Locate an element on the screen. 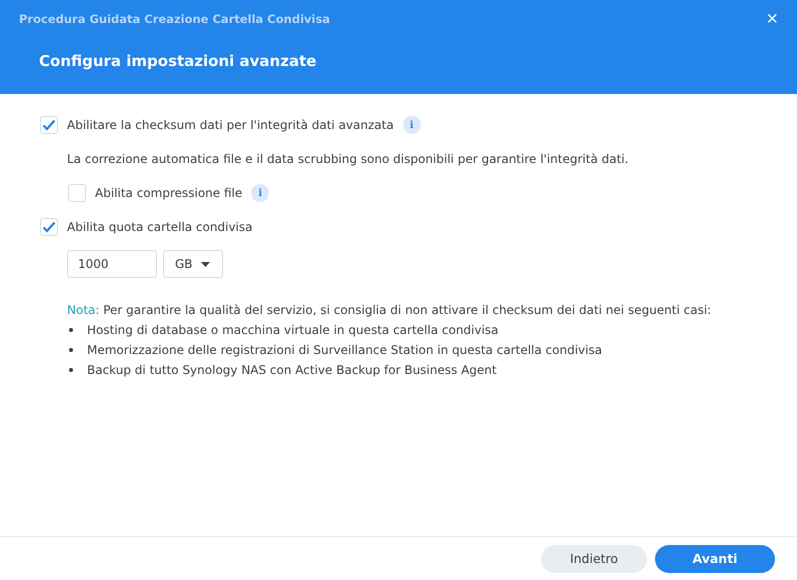 This screenshot has height=580, width=797. description-text: La correzione automatica file e il data scrubbing sono disponibili per garantire l'integrità dati. is located at coordinates (348, 159).